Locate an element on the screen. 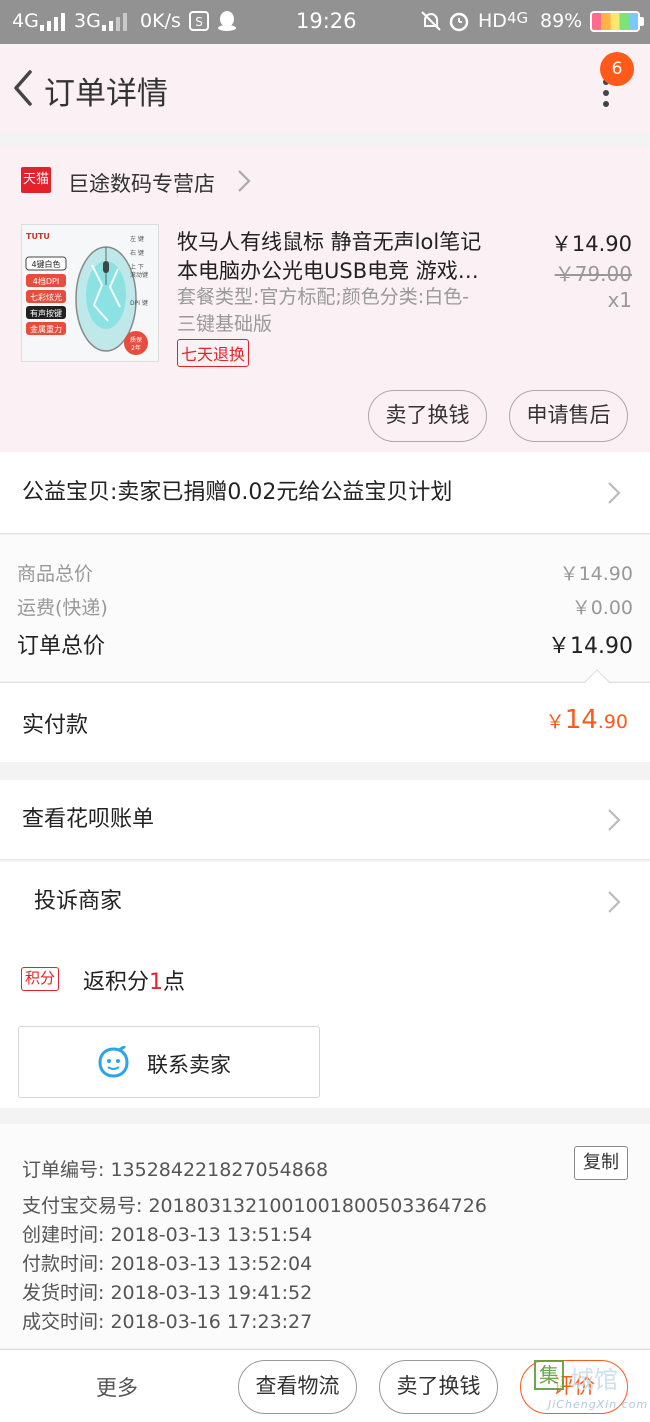 The image size is (650, 1422). hd-label: HD is located at coordinates (492, 21).